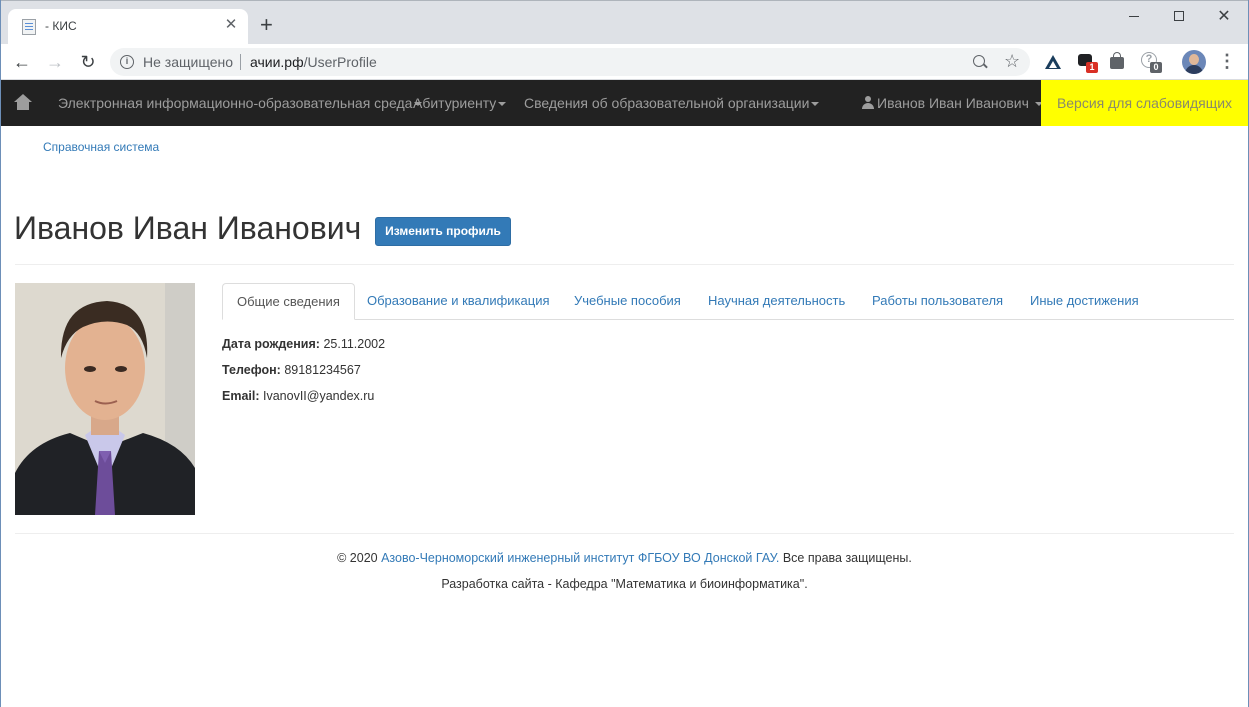 The width and height of the screenshot is (1249, 707). Describe the element at coordinates (458, 301) in the screenshot. I see `tab-education: Образование и квалификация` at that location.